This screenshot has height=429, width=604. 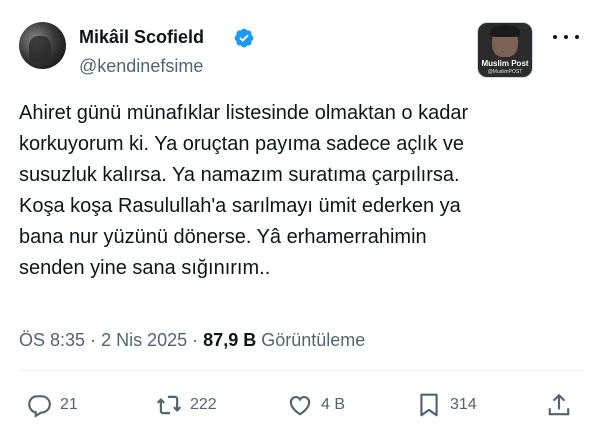 What do you see at coordinates (505, 63) in the screenshot?
I see `badge-label: Muslim Post` at bounding box center [505, 63].